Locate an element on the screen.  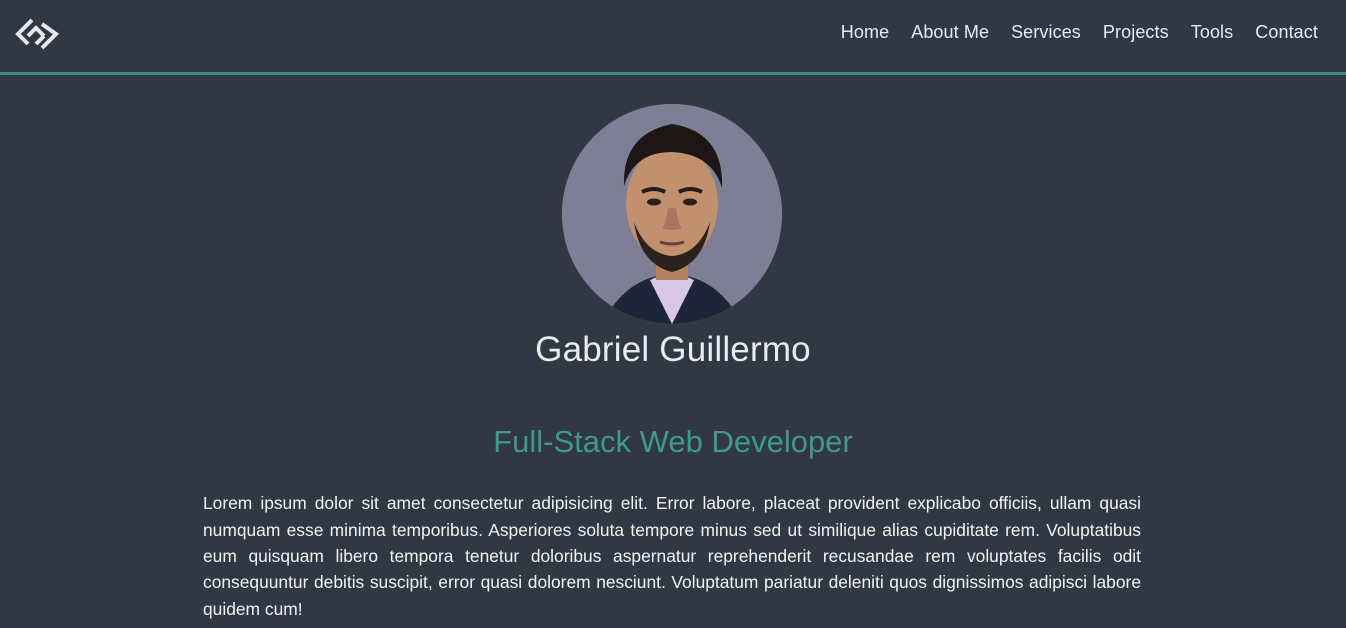
profile-photo is located at coordinates (672, 214).